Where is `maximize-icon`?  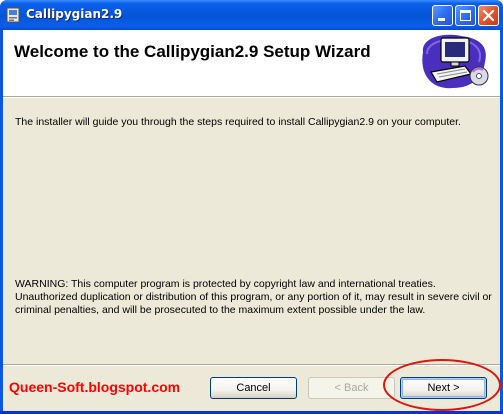 maximize-icon is located at coordinates (465, 15).